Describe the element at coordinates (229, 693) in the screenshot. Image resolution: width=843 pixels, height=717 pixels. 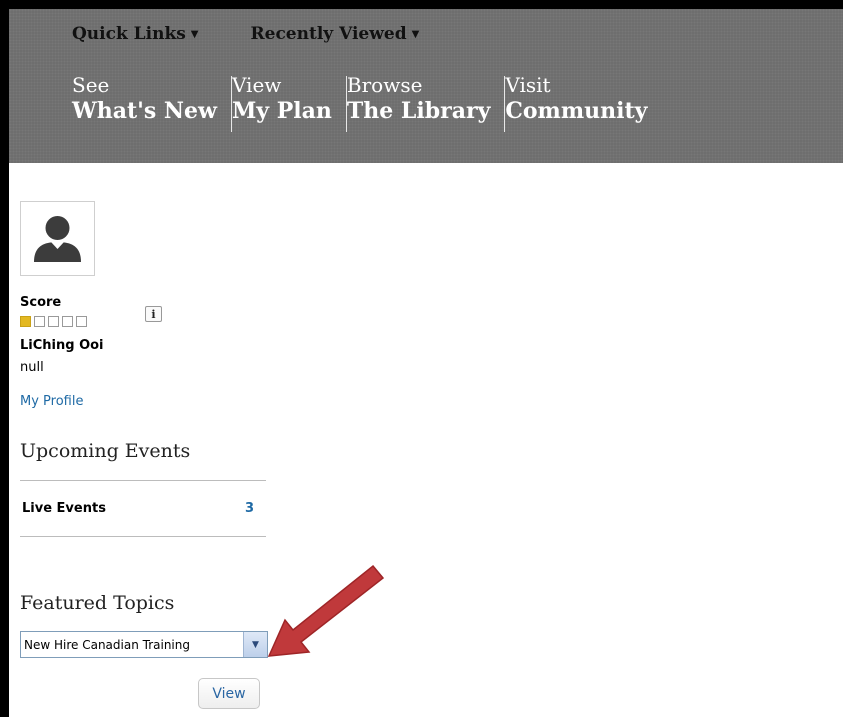
I see `view-button: View` at that location.